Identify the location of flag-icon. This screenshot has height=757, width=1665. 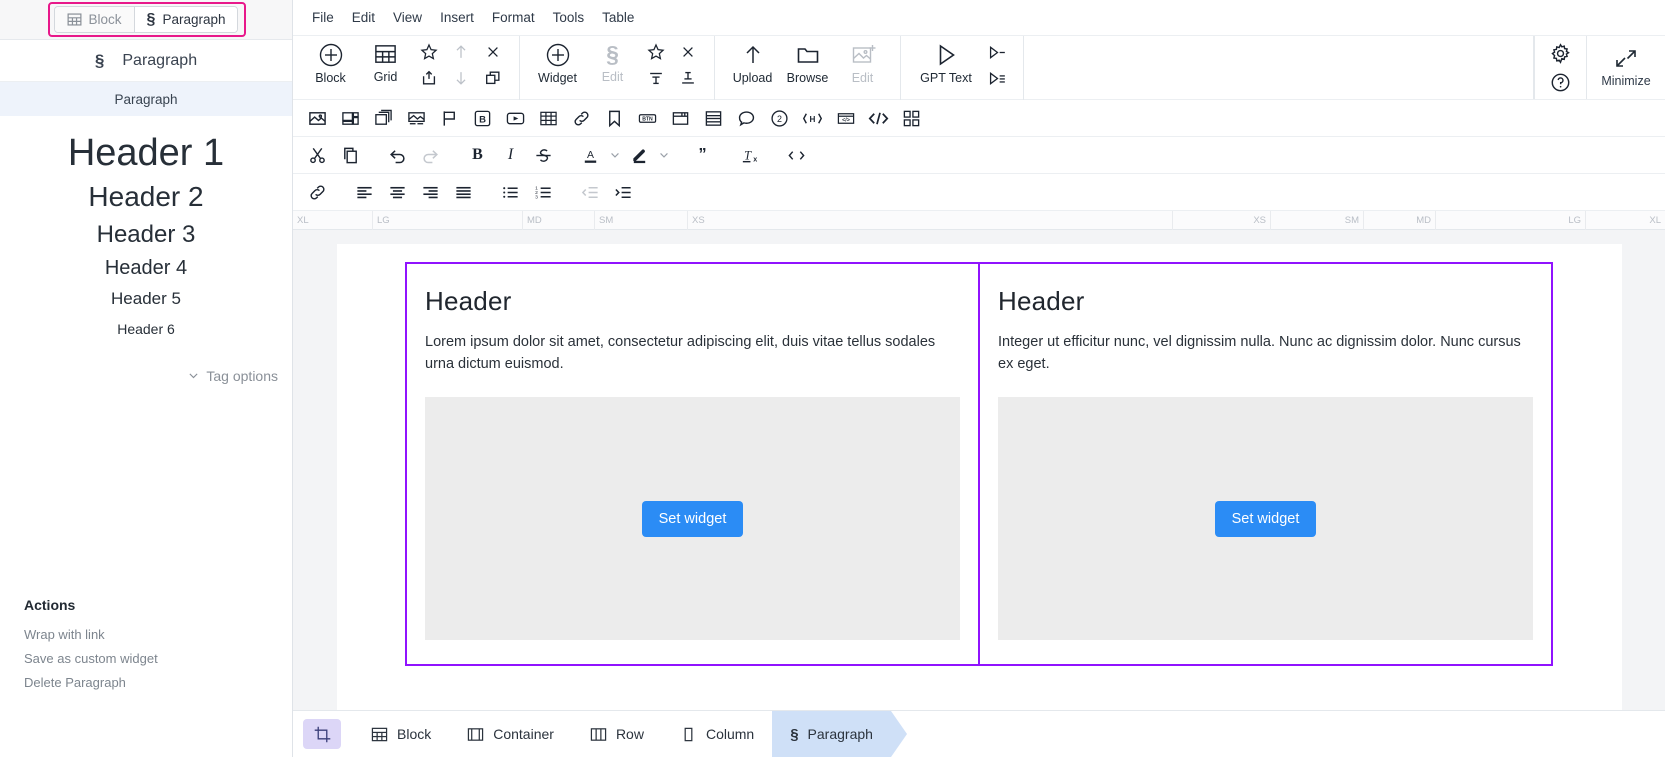
(449, 118).